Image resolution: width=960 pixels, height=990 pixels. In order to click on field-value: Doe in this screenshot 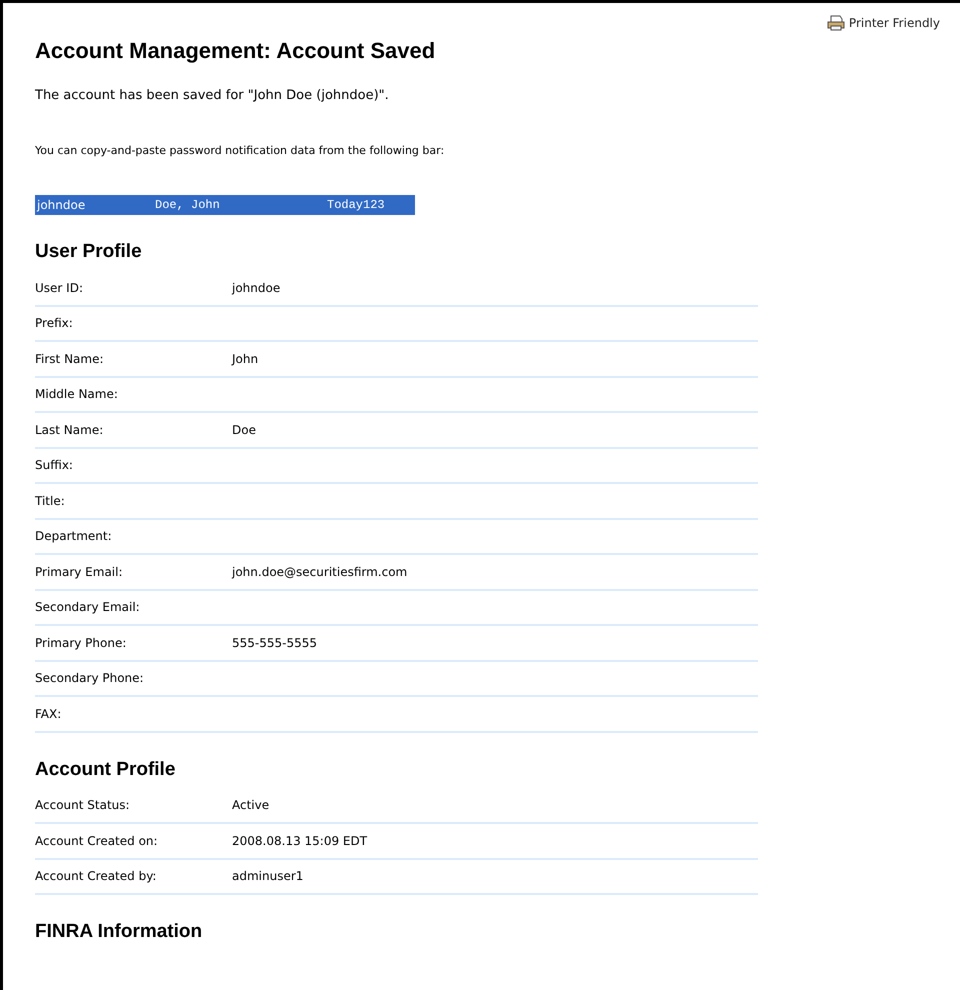, I will do `click(244, 429)`.